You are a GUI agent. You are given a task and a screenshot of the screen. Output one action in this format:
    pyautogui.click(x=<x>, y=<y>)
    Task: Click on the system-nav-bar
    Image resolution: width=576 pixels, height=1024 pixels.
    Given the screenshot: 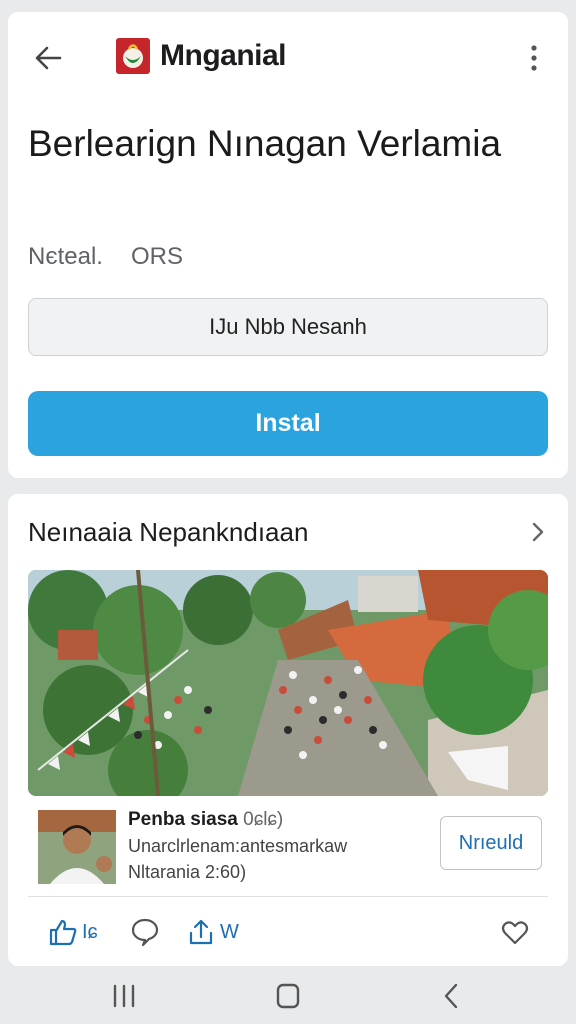 What is the action you would take?
    pyautogui.click(x=288, y=996)
    